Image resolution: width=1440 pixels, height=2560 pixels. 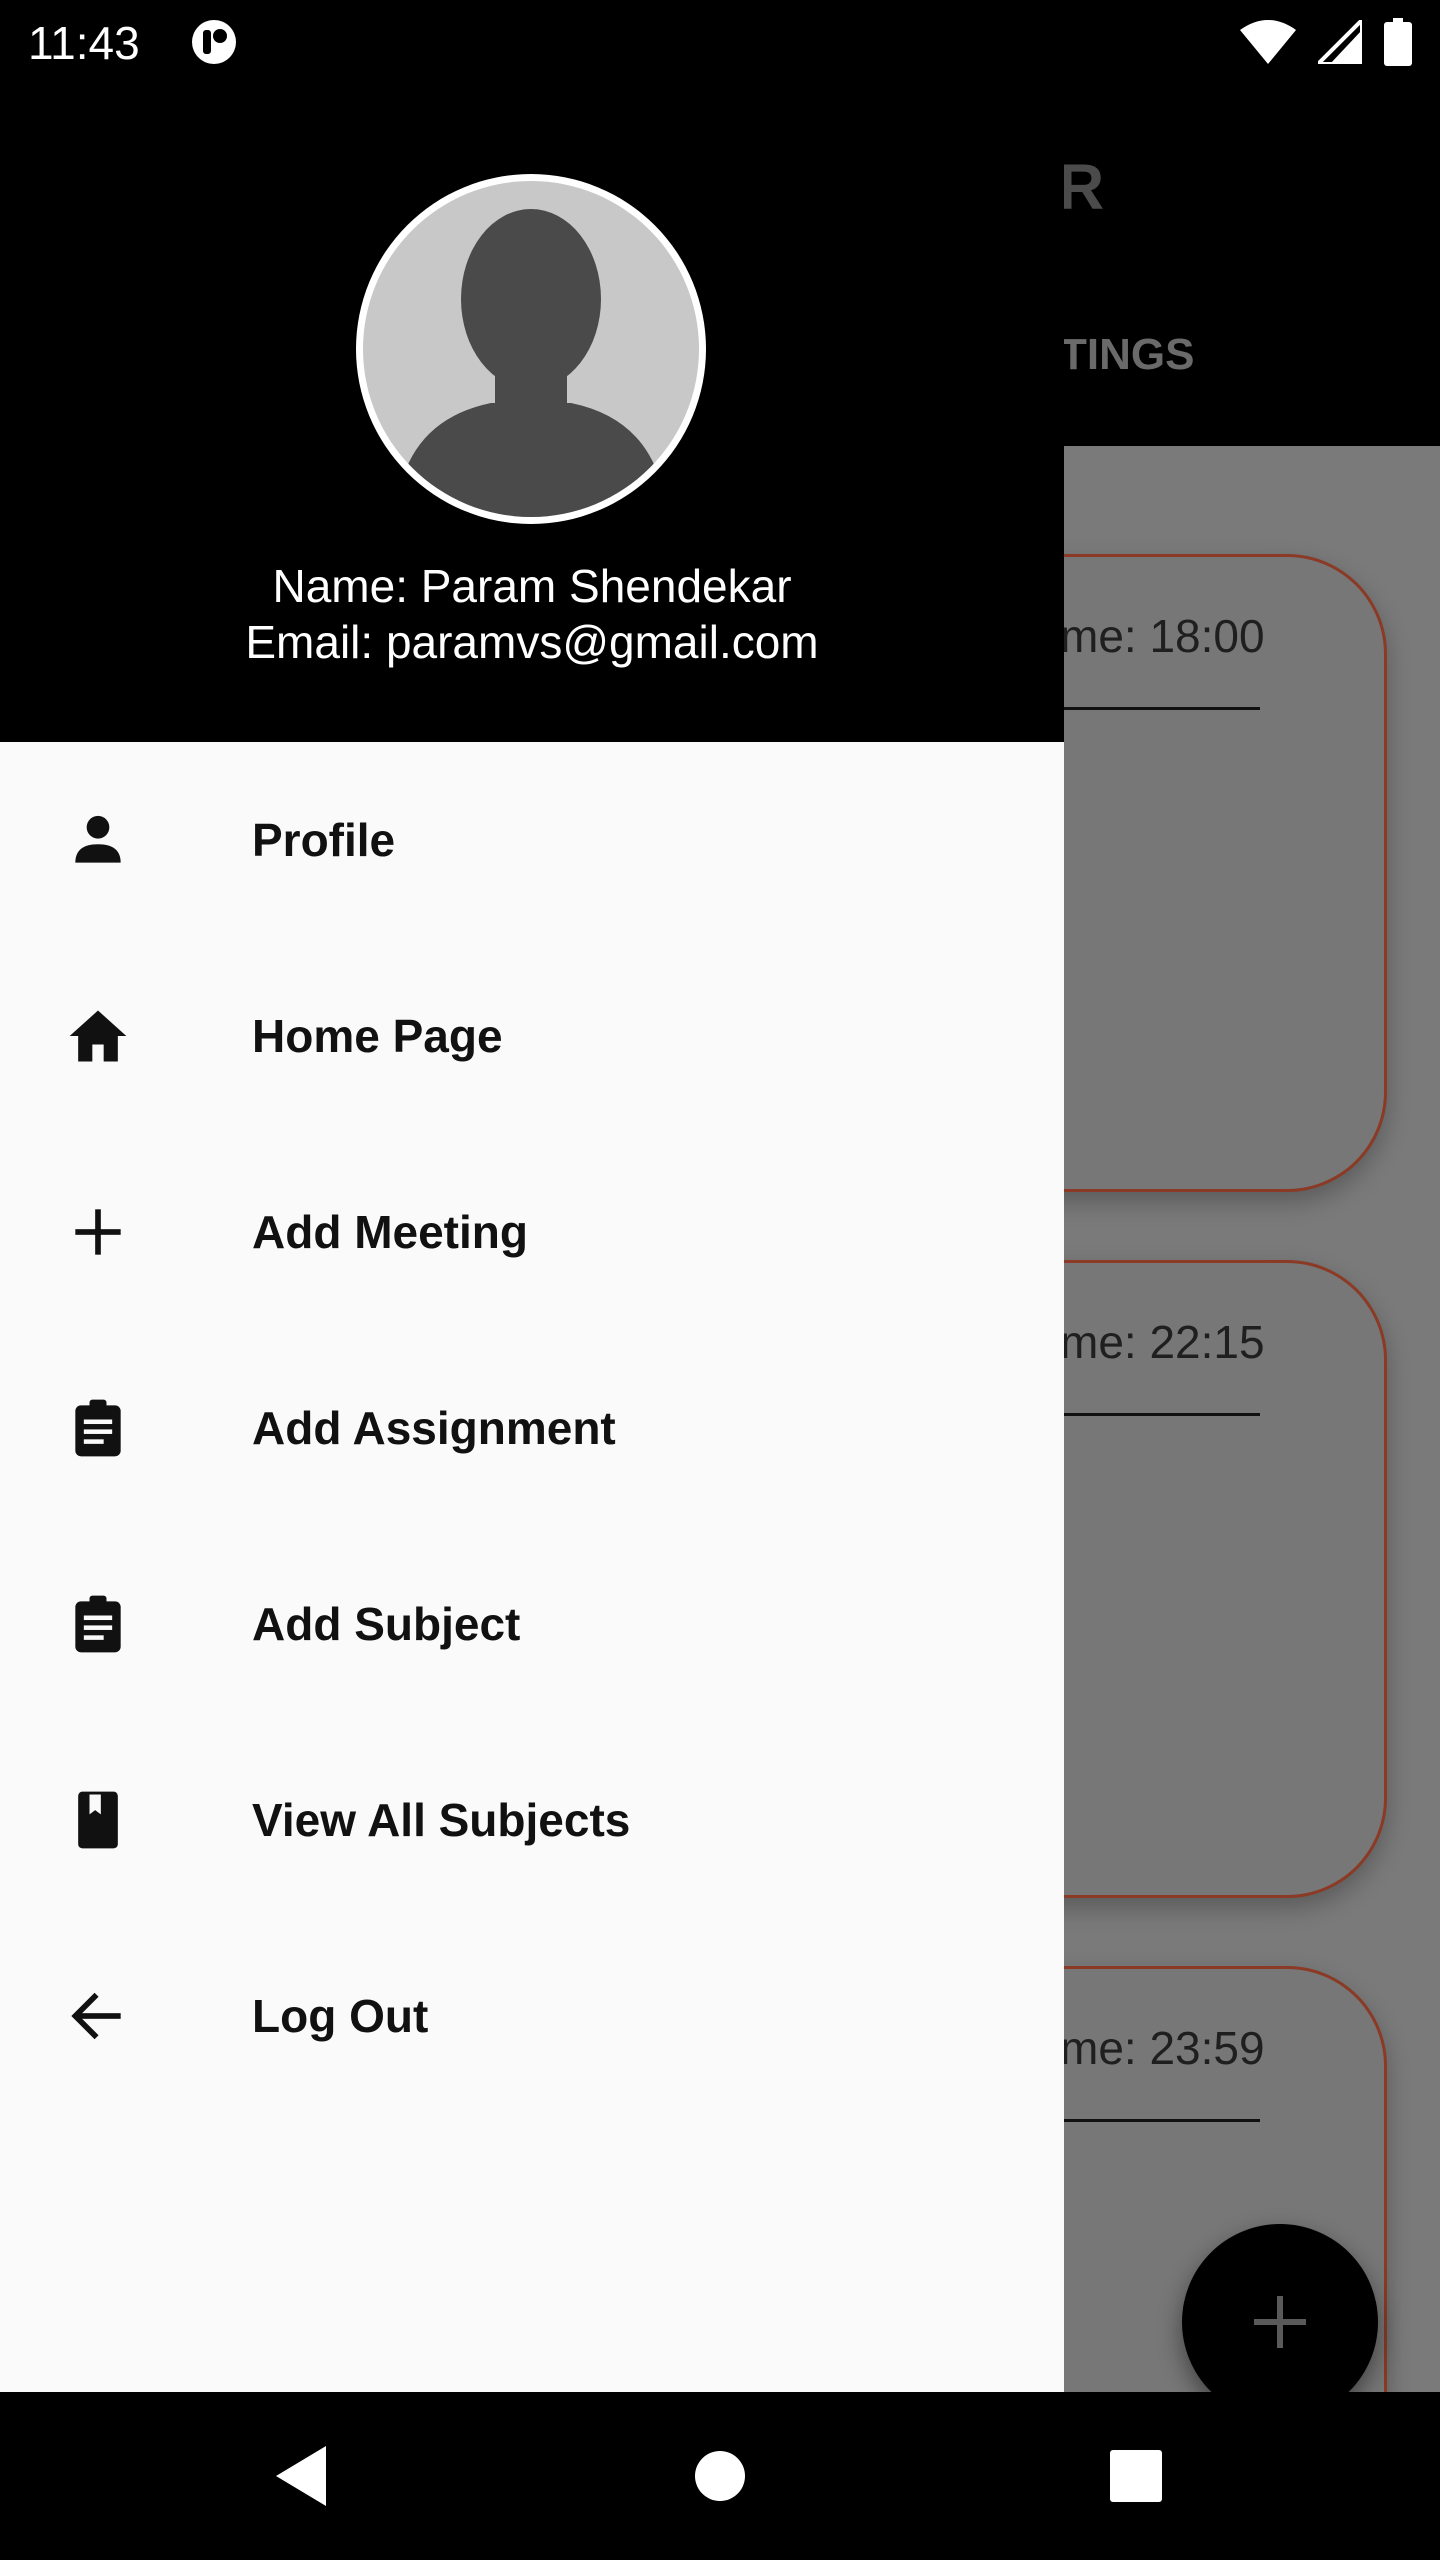 What do you see at coordinates (720, 42) in the screenshot?
I see `status-bar: 11:43` at bounding box center [720, 42].